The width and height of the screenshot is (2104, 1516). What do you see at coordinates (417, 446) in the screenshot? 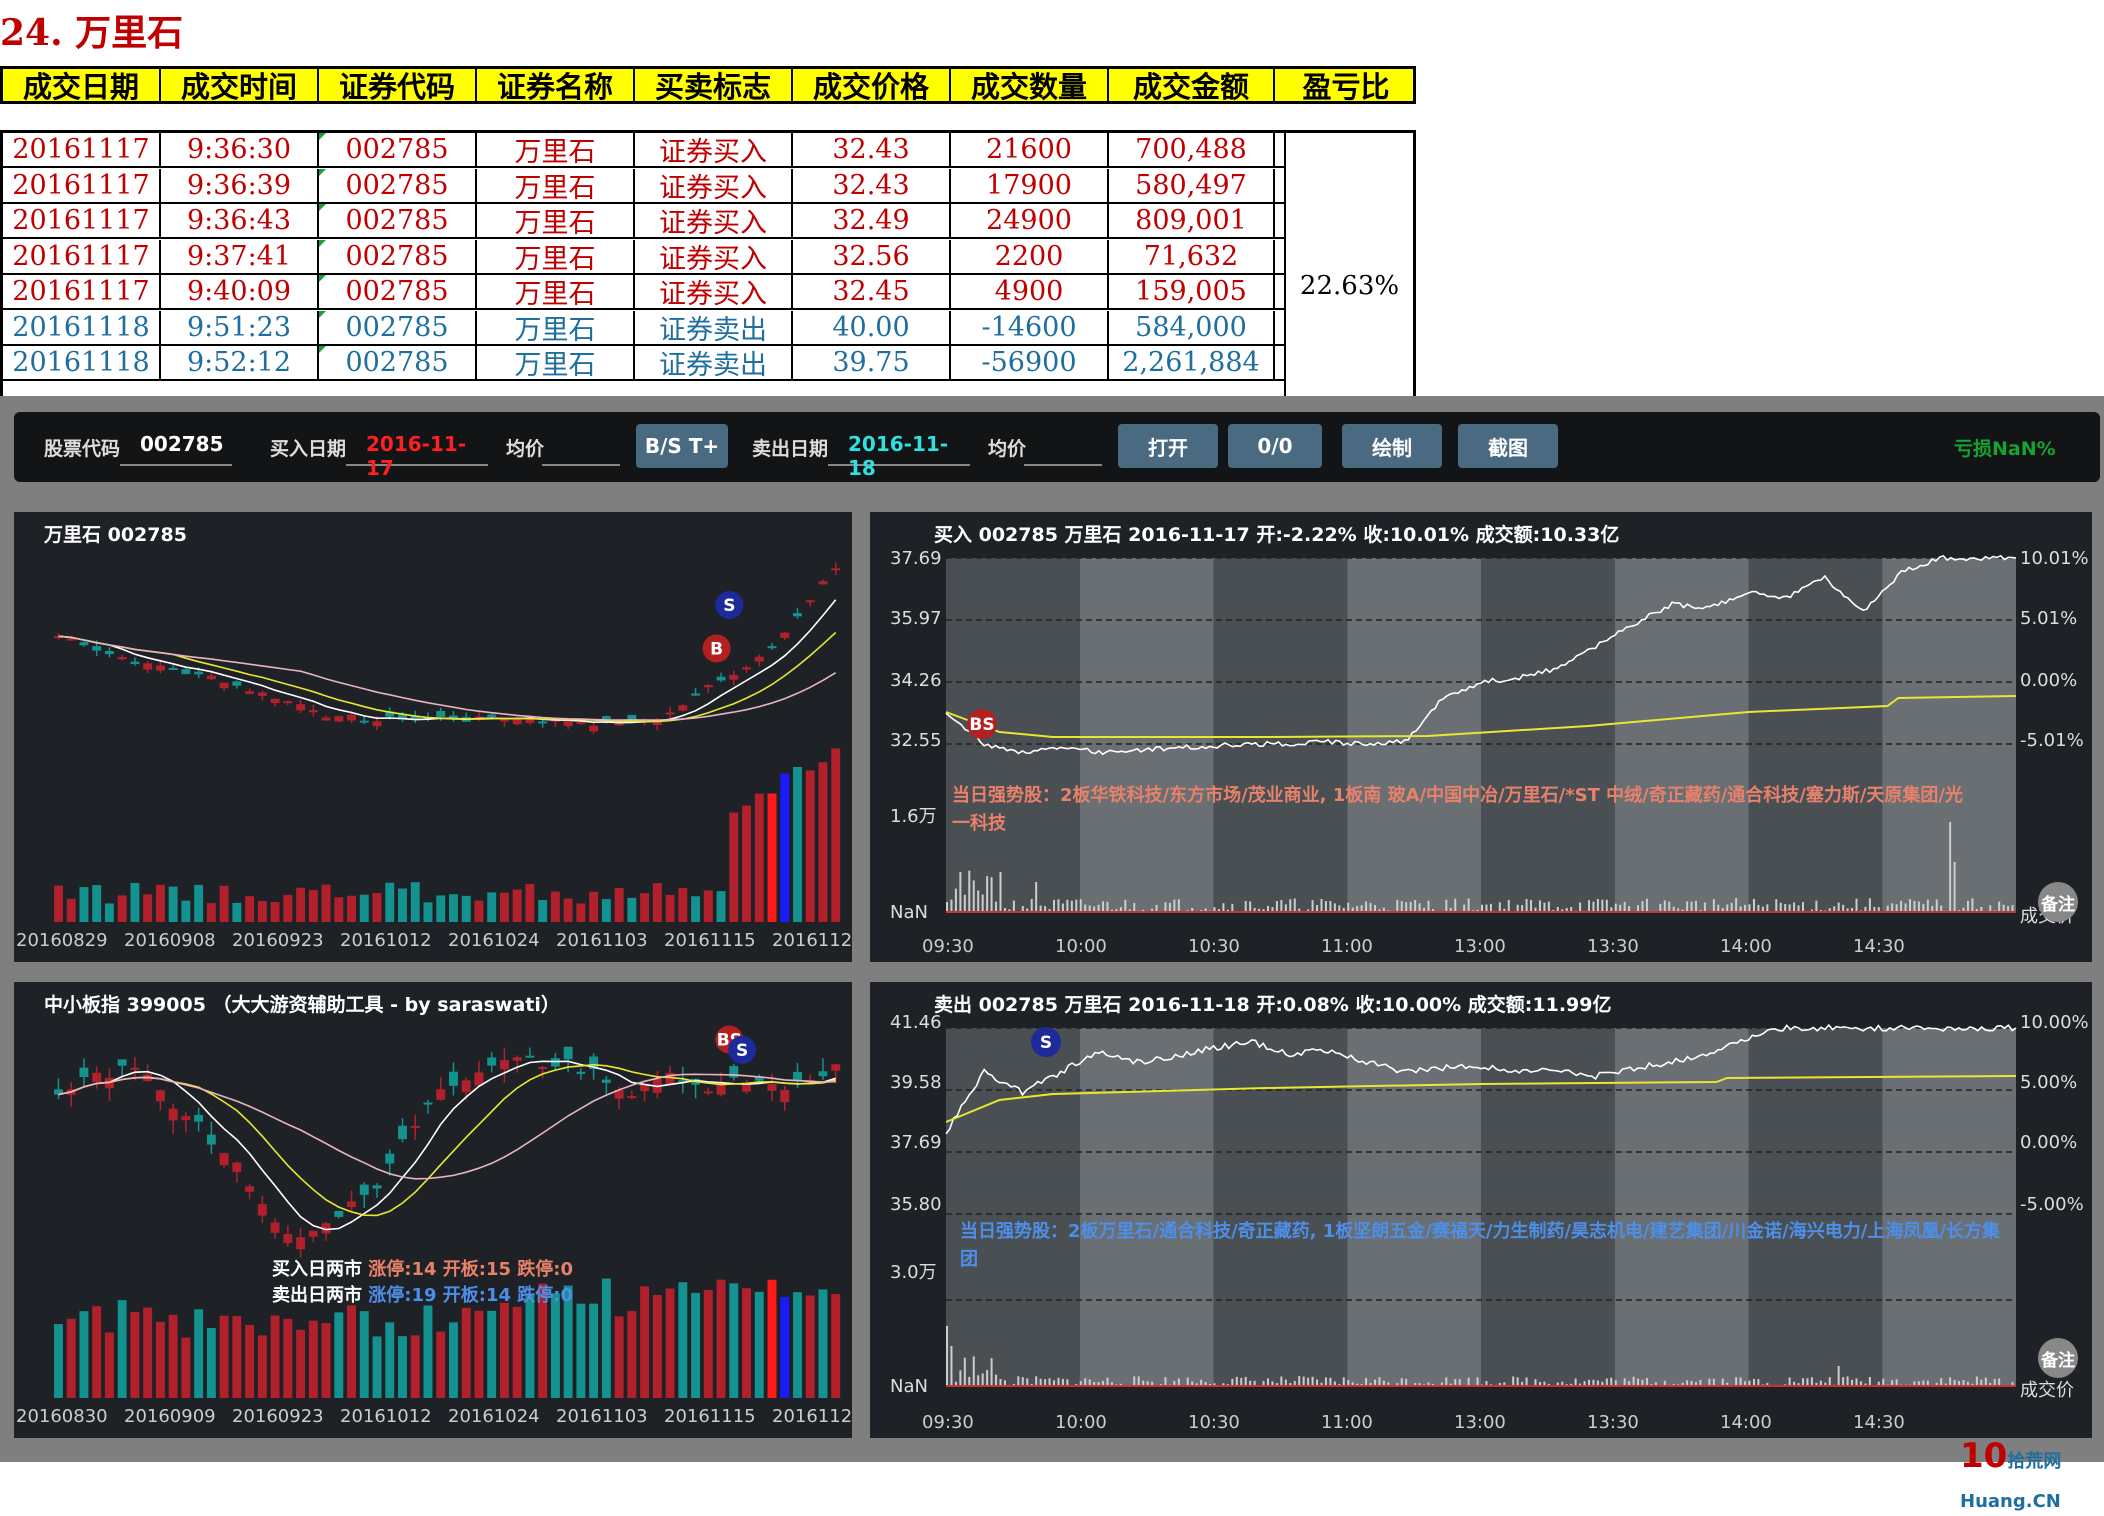
I see `buy-date-input: 2016-11-17` at bounding box center [417, 446].